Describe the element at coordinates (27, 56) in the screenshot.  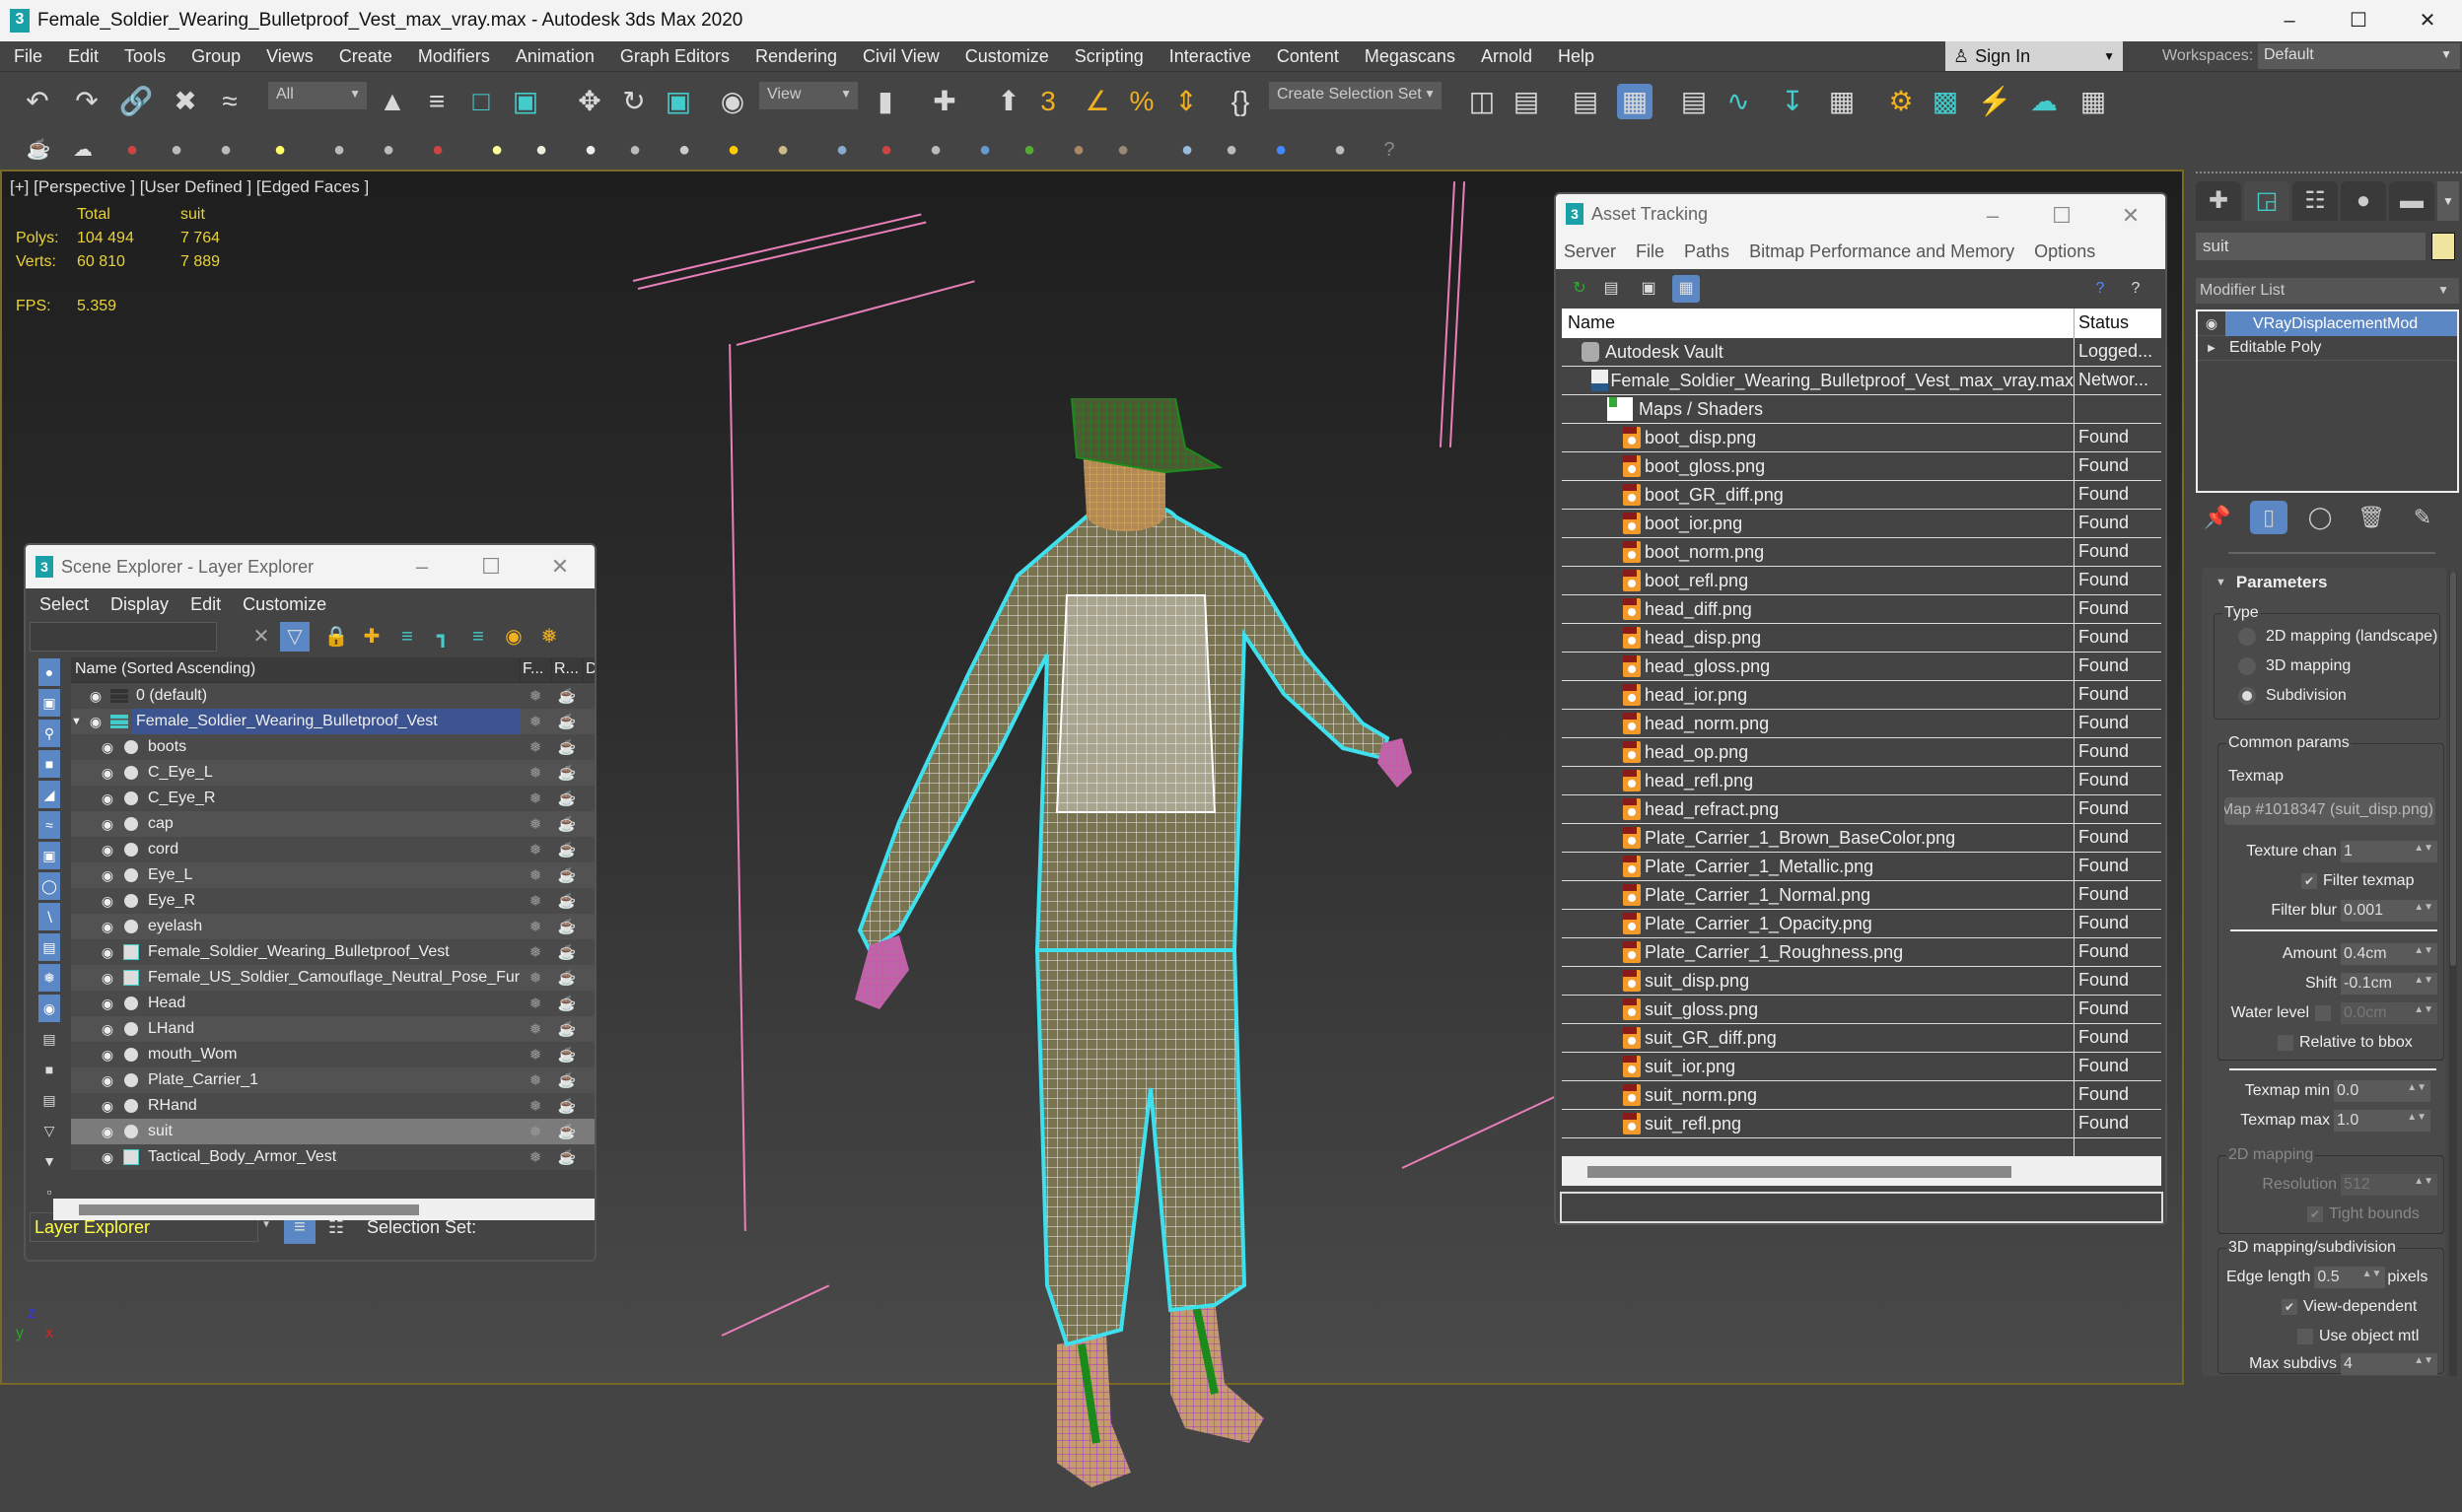
I see `menu-file: File` at that location.